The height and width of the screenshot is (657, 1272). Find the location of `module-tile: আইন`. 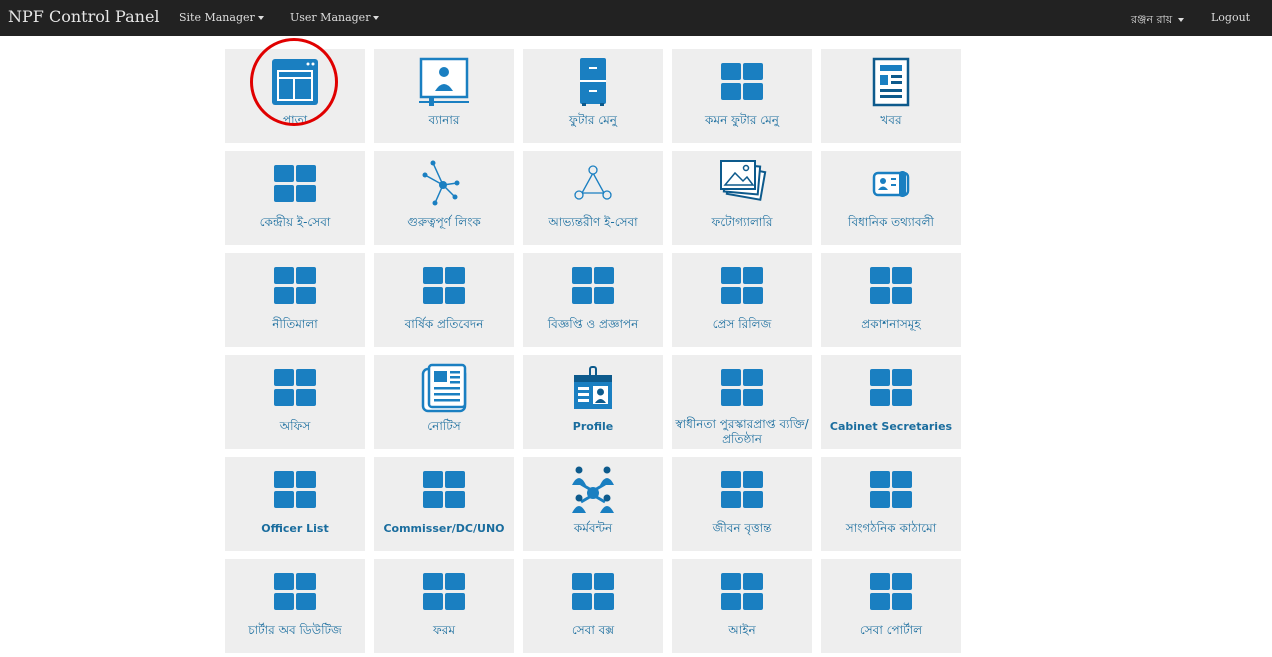

module-tile: আইন is located at coordinates (742, 606).